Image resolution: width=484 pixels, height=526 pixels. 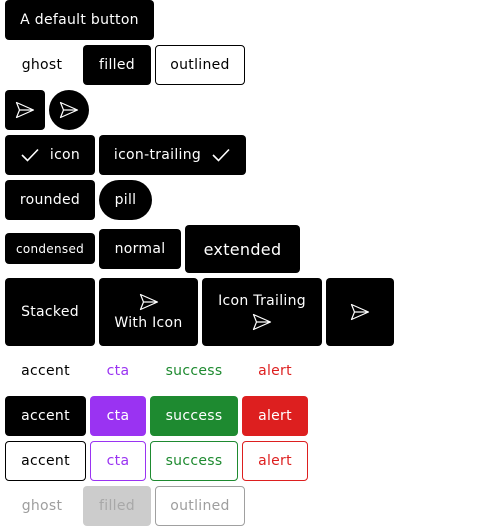 What do you see at coordinates (157, 155) in the screenshot?
I see `icon-trailing-label: icon-trailing` at bounding box center [157, 155].